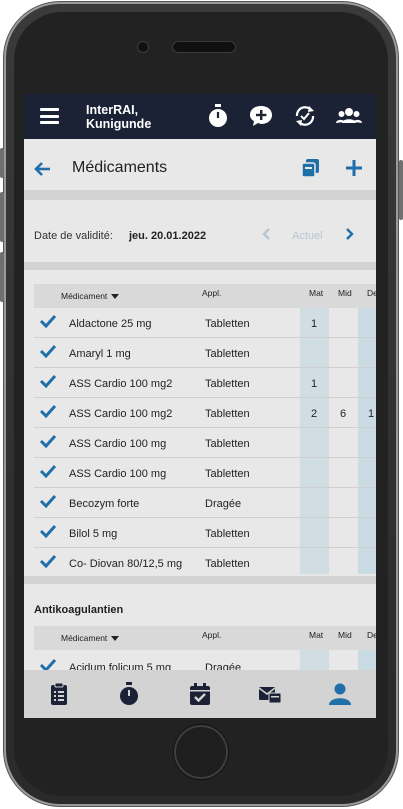  I want to click on table-row: Becozym forte Dragée, so click(205, 503).